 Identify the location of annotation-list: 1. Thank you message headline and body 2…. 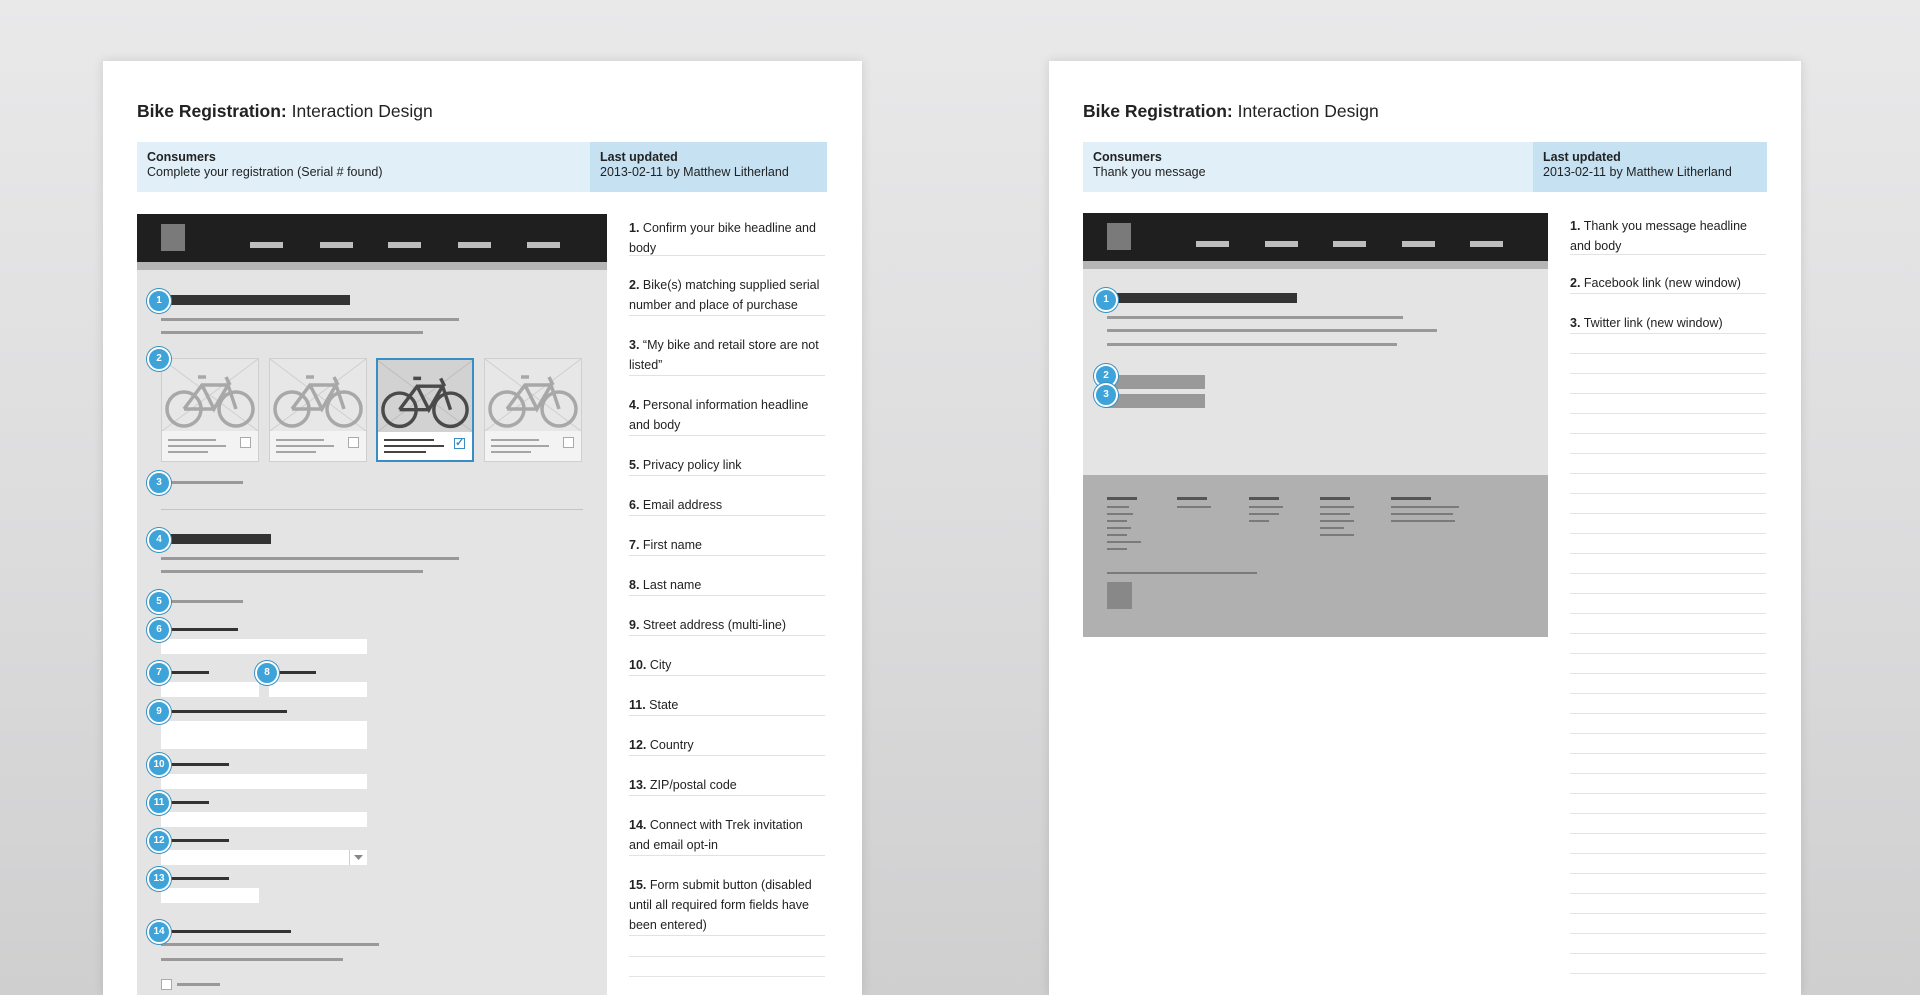
(1668, 604).